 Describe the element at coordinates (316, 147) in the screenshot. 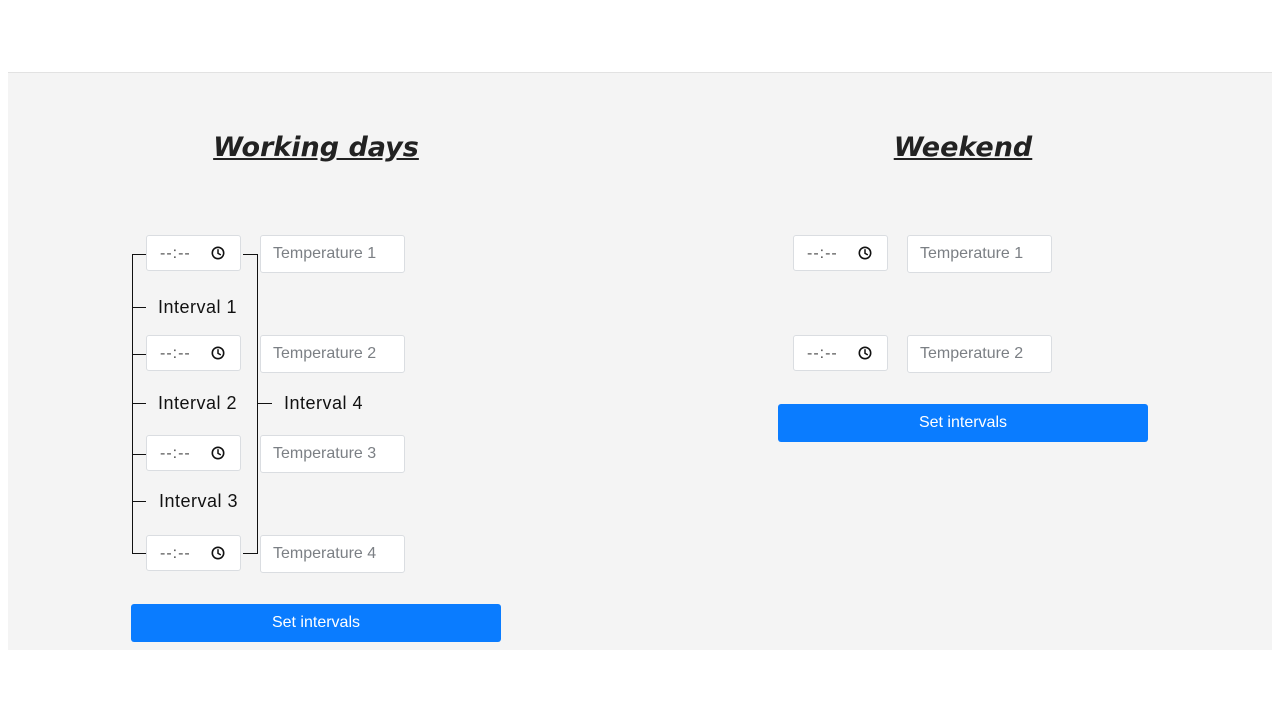

I see `working-days-title: Working days` at that location.